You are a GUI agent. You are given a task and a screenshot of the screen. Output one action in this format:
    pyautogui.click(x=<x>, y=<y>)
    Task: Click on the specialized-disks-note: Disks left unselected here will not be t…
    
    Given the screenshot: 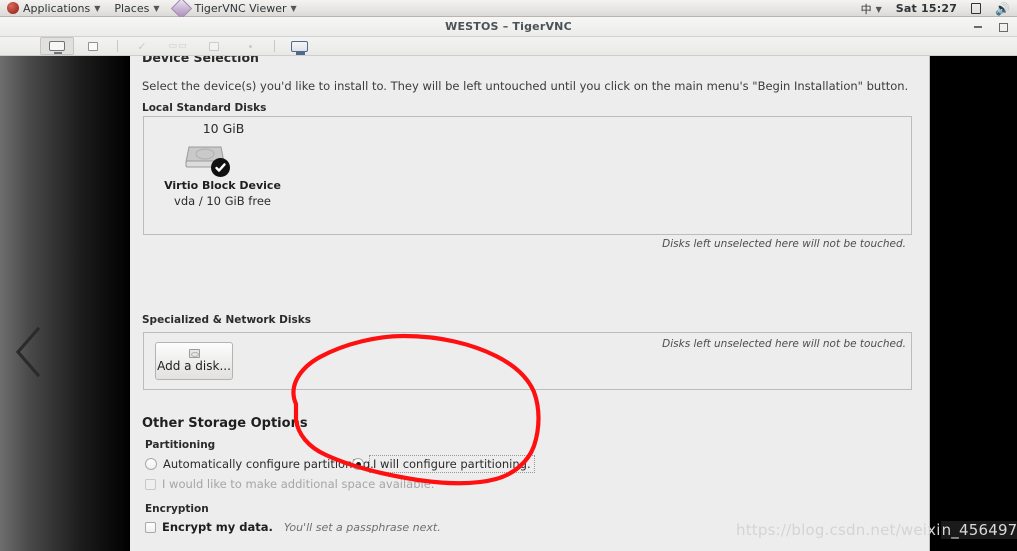 What is the action you would take?
    pyautogui.click(x=784, y=344)
    